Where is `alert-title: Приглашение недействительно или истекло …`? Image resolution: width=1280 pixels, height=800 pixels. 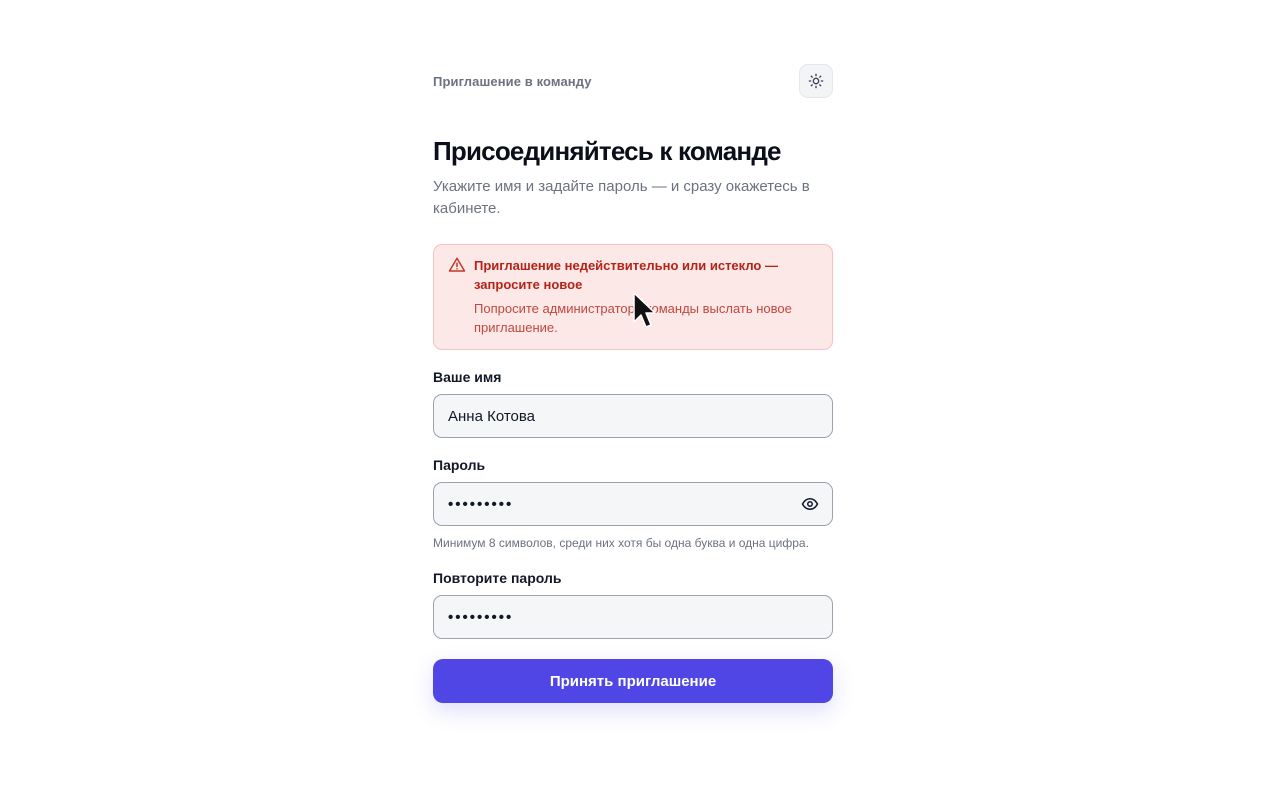 alert-title: Приглашение недействительно или истекло … is located at coordinates (626, 275).